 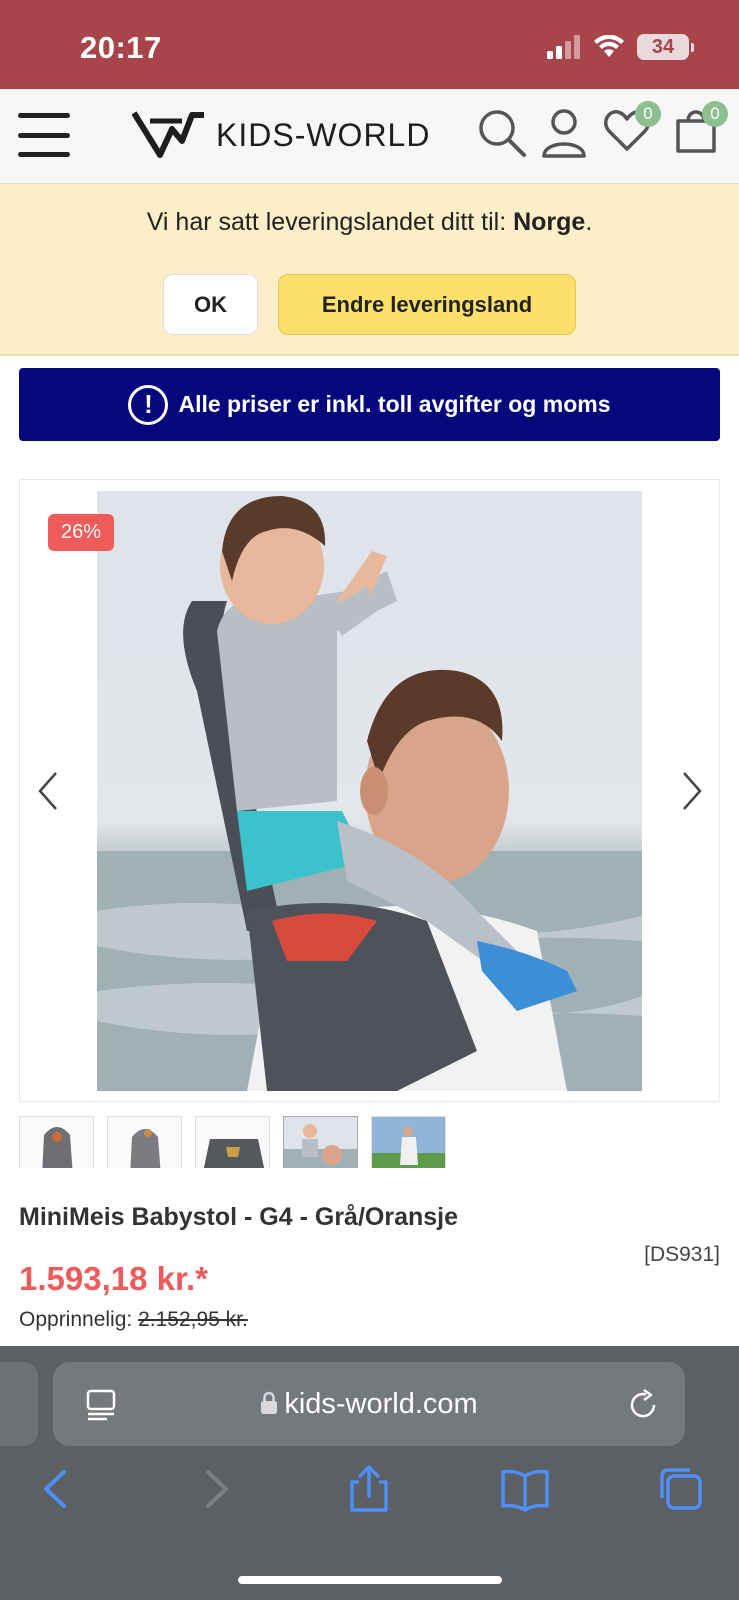 I want to click on original-price: 2.152,95 kr., so click(x=193, y=1319).